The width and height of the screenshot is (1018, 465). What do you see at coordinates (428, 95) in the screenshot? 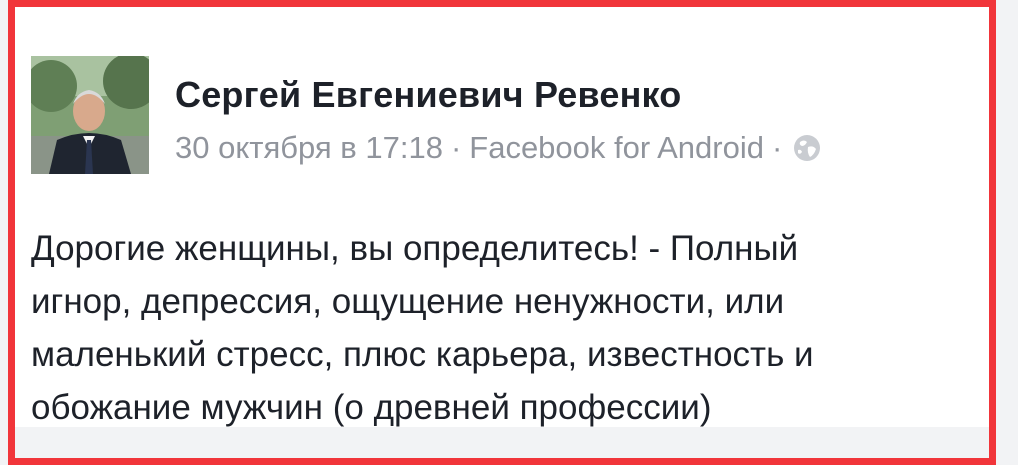
I see `post-author-name: Сергей Евгениевич Ревенко` at bounding box center [428, 95].